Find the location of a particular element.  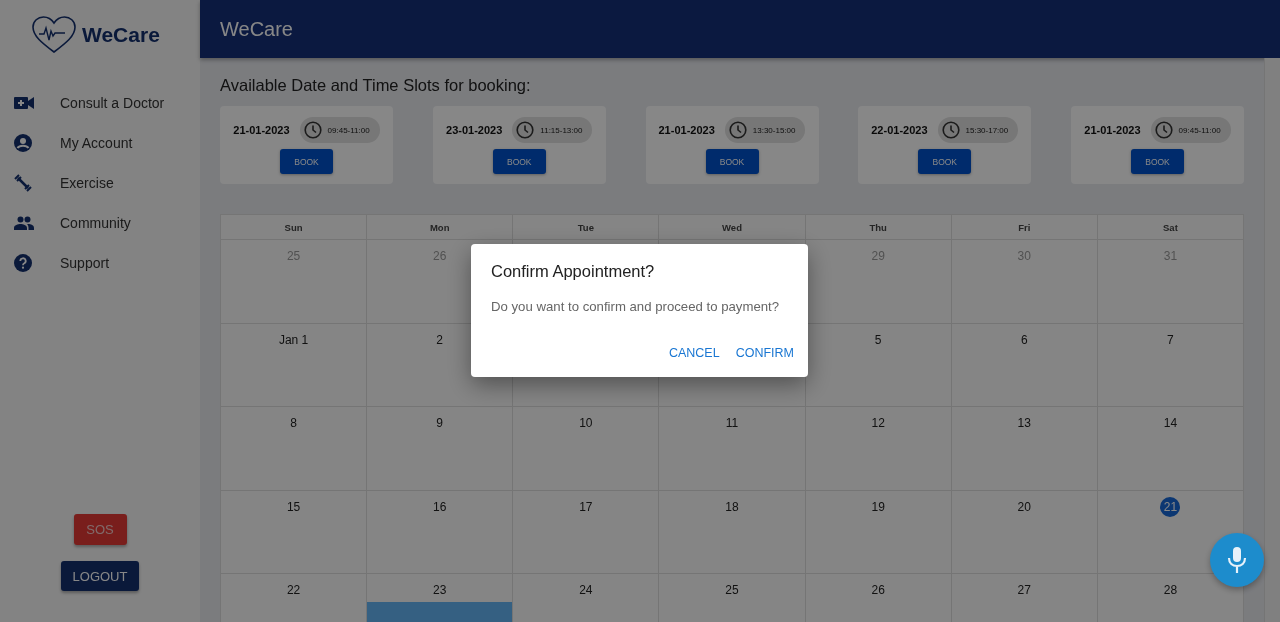

video-camera-icon is located at coordinates (24, 103).